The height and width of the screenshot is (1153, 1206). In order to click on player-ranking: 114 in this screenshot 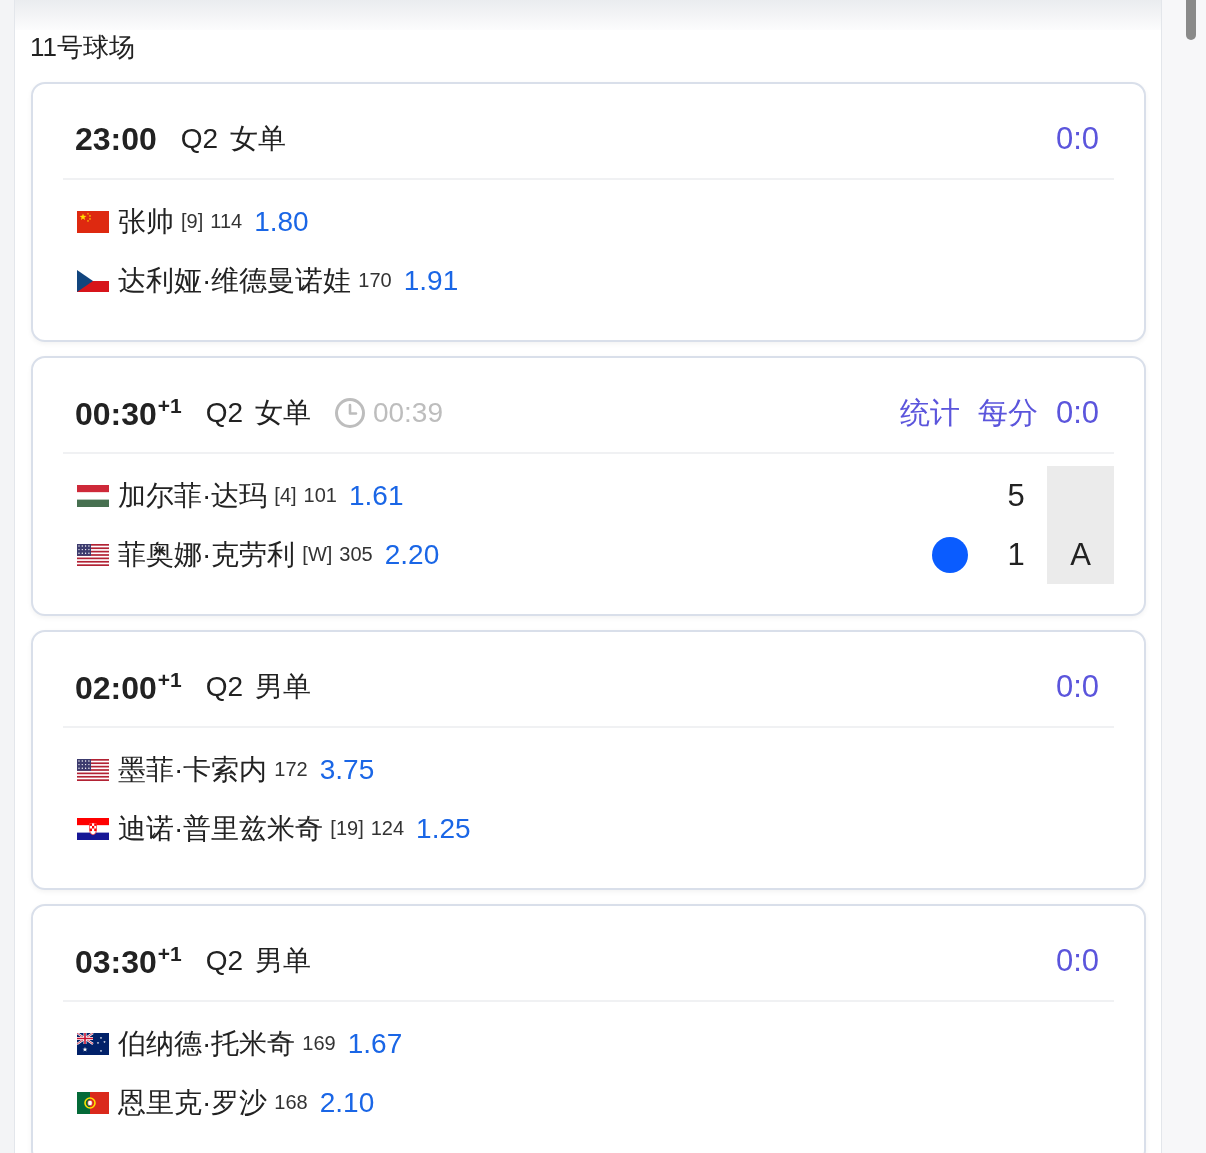, I will do `click(226, 221)`.